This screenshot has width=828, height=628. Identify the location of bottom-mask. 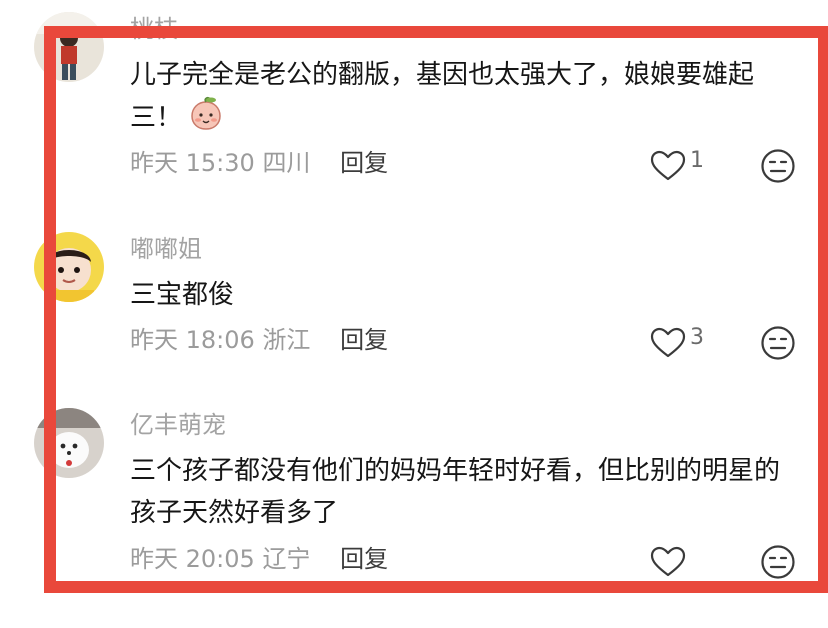
(414, 604).